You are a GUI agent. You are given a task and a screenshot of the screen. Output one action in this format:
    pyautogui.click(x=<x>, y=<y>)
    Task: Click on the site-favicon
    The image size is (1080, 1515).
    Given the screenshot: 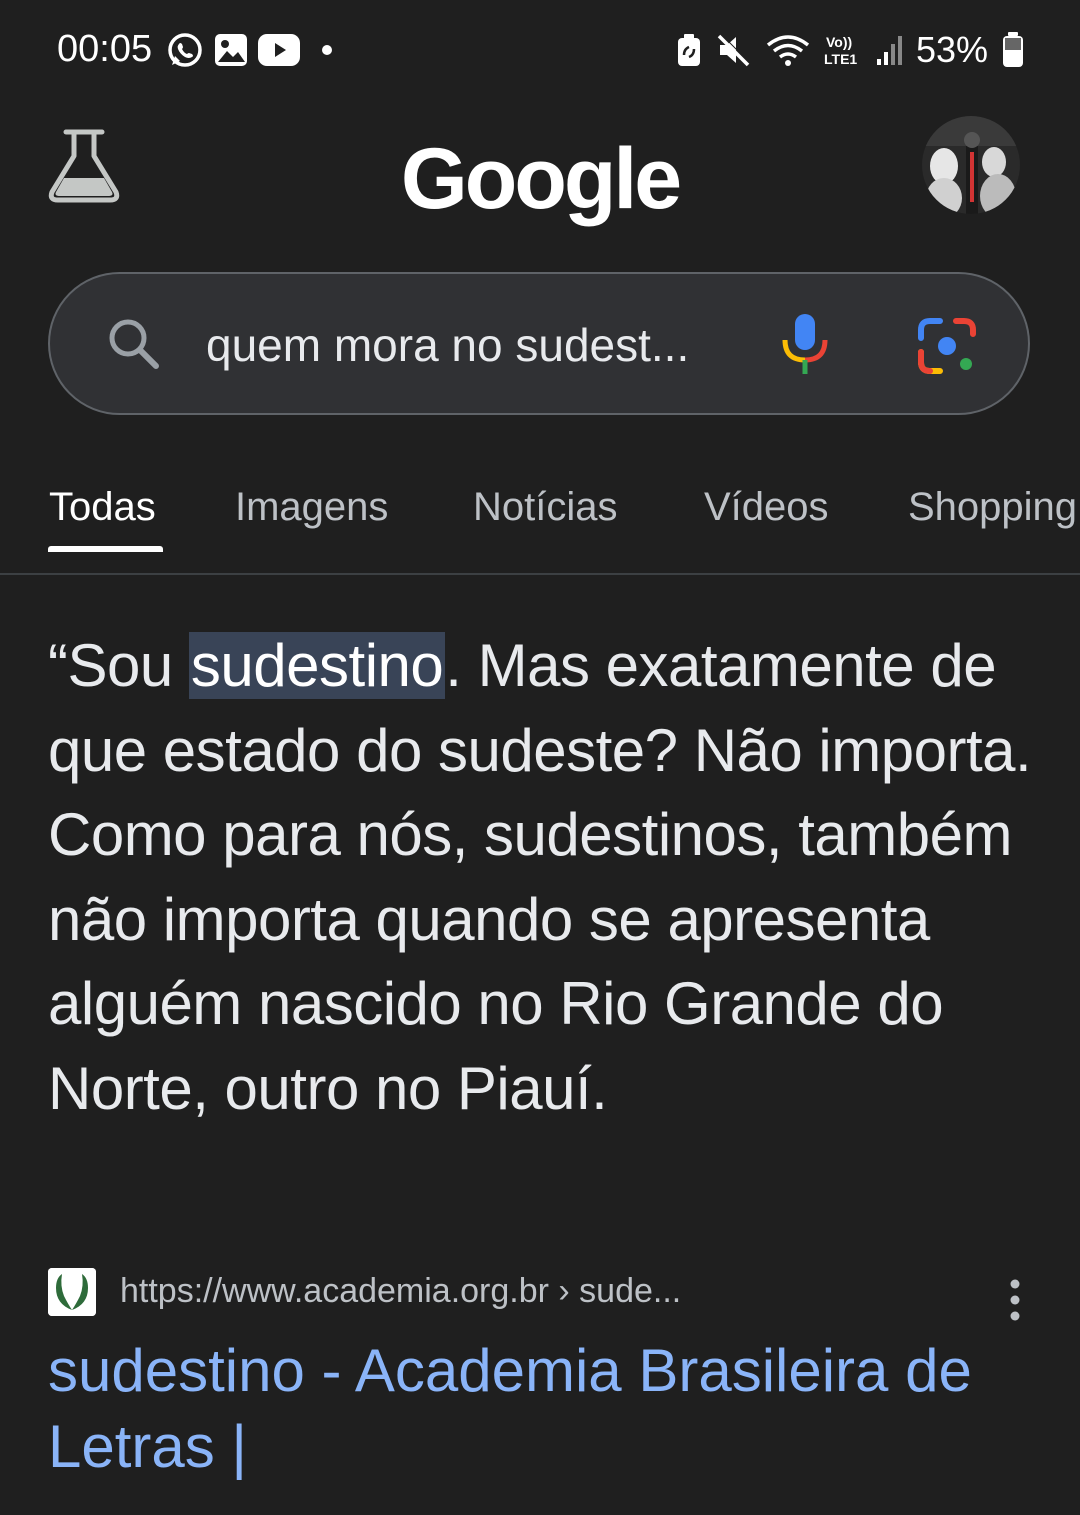 What is the action you would take?
    pyautogui.click(x=72, y=1292)
    